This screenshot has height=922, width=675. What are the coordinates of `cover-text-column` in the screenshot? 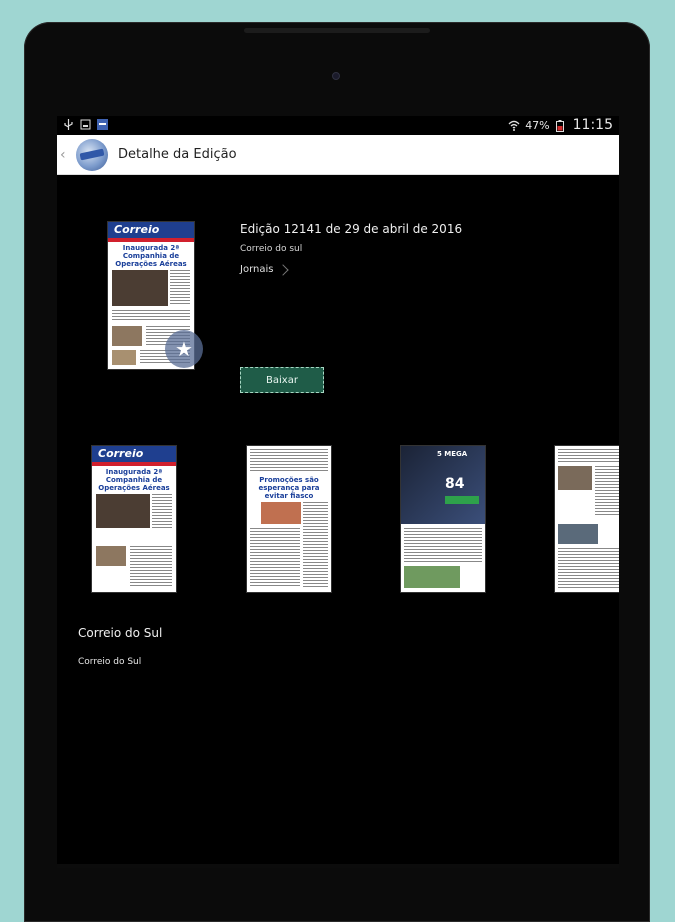 It's located at (180, 288).